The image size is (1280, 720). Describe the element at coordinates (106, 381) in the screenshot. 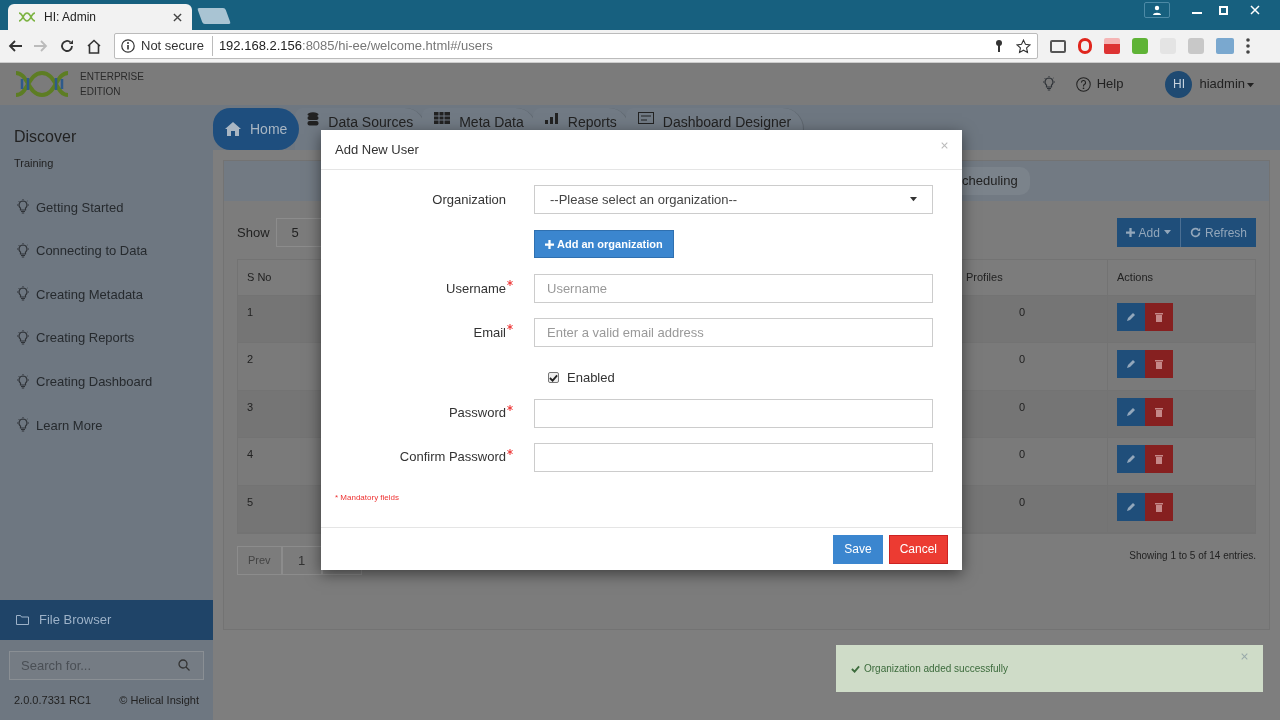

I see `sidebar-item: Creating Dashboard` at that location.